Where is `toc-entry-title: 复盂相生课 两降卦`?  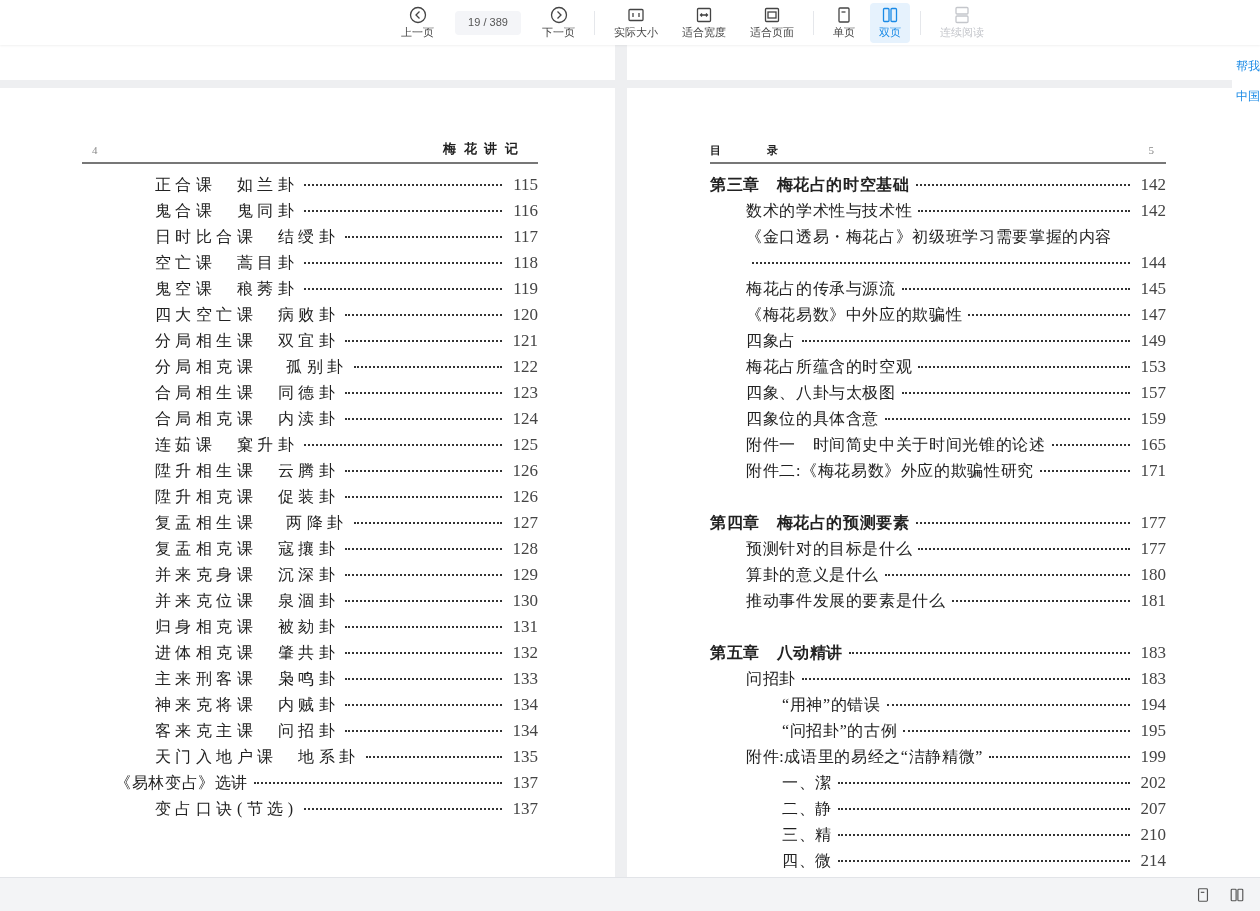
toc-entry-title: 复盂相生课 两降卦 is located at coordinates (251, 523).